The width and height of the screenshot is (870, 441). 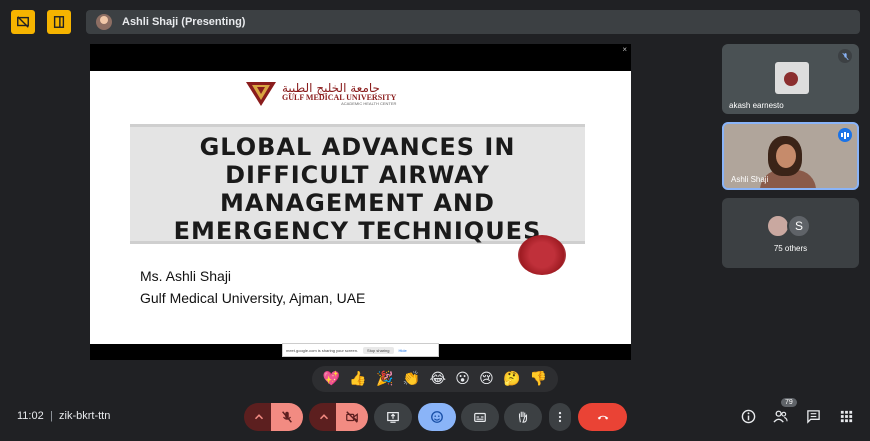 I want to click on mic-off-icon, so click(x=845, y=56).